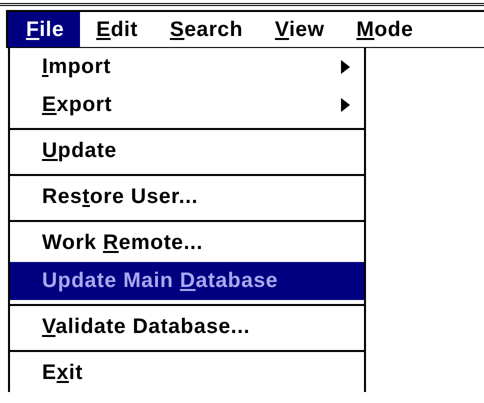  What do you see at coordinates (44, 29) in the screenshot?
I see `menu-item: File` at bounding box center [44, 29].